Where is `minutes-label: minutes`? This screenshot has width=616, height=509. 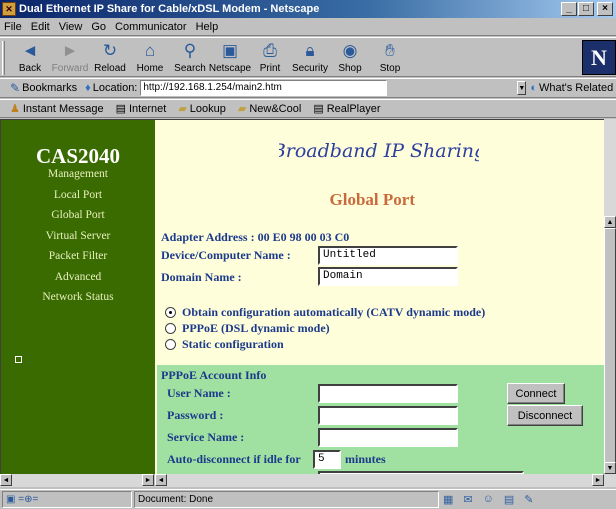 minutes-label: minutes is located at coordinates (365, 459).